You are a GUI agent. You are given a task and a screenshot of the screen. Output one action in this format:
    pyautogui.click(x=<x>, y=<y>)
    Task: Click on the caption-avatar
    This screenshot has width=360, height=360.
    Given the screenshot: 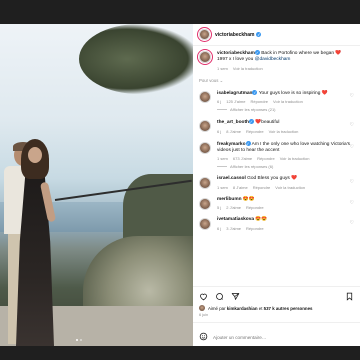 What is the action you would take?
    pyautogui.click(x=205, y=57)
    